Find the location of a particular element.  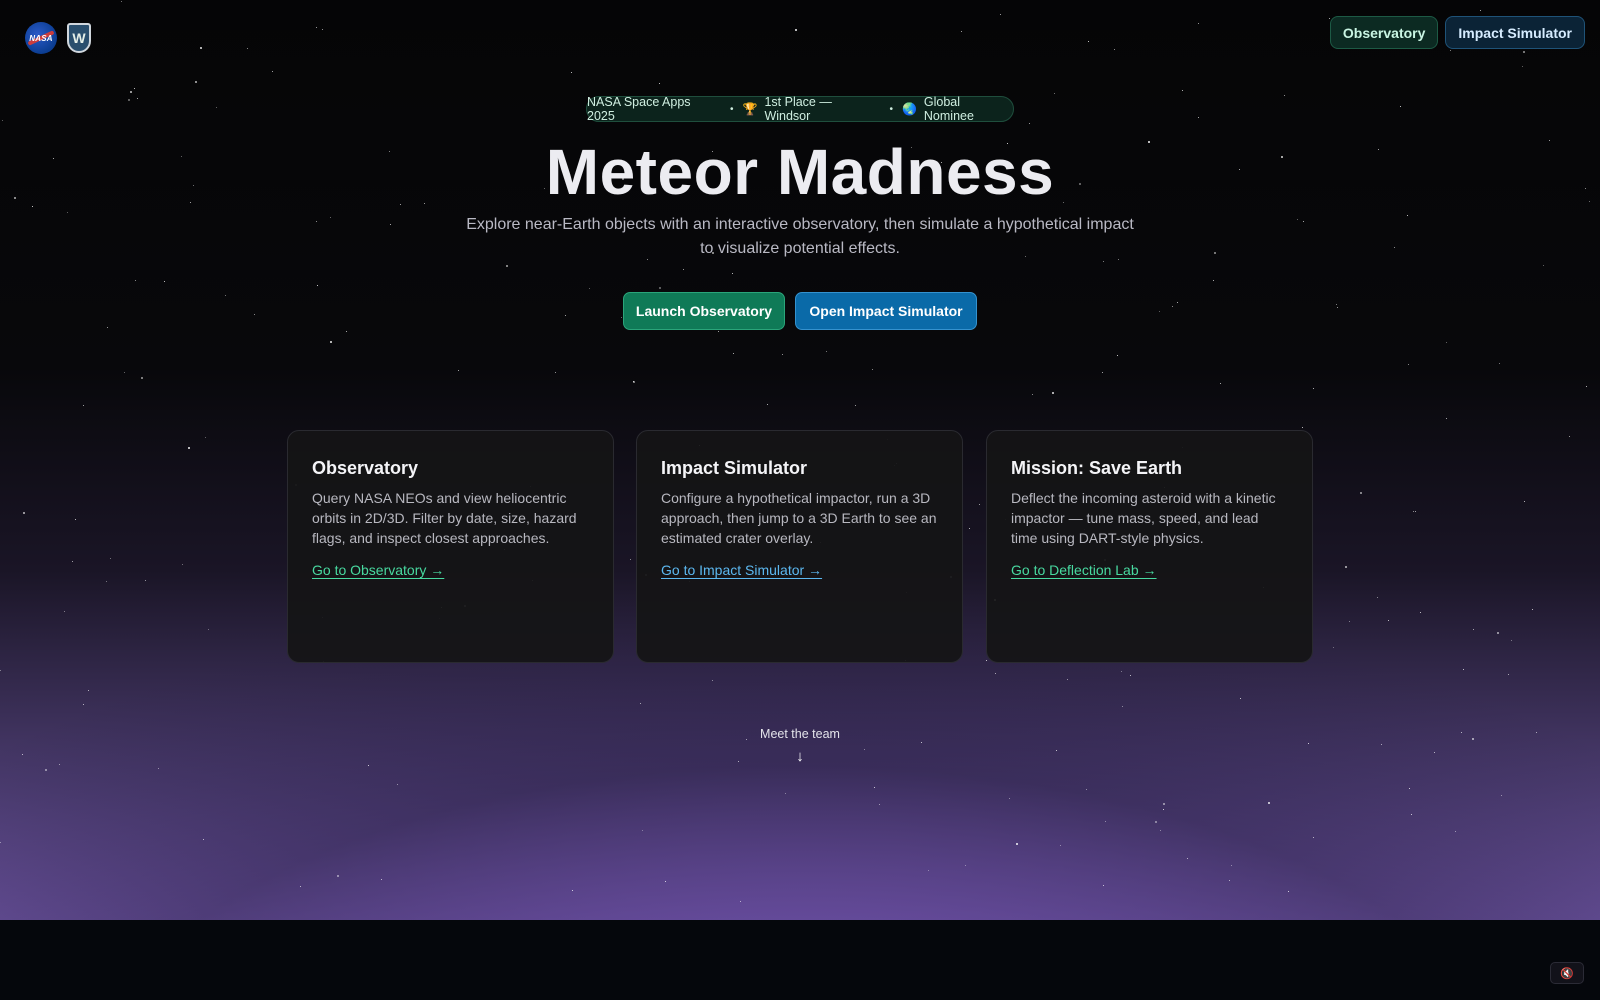

nav-impact-simulator-button: Impact Simulator is located at coordinates (1515, 32).